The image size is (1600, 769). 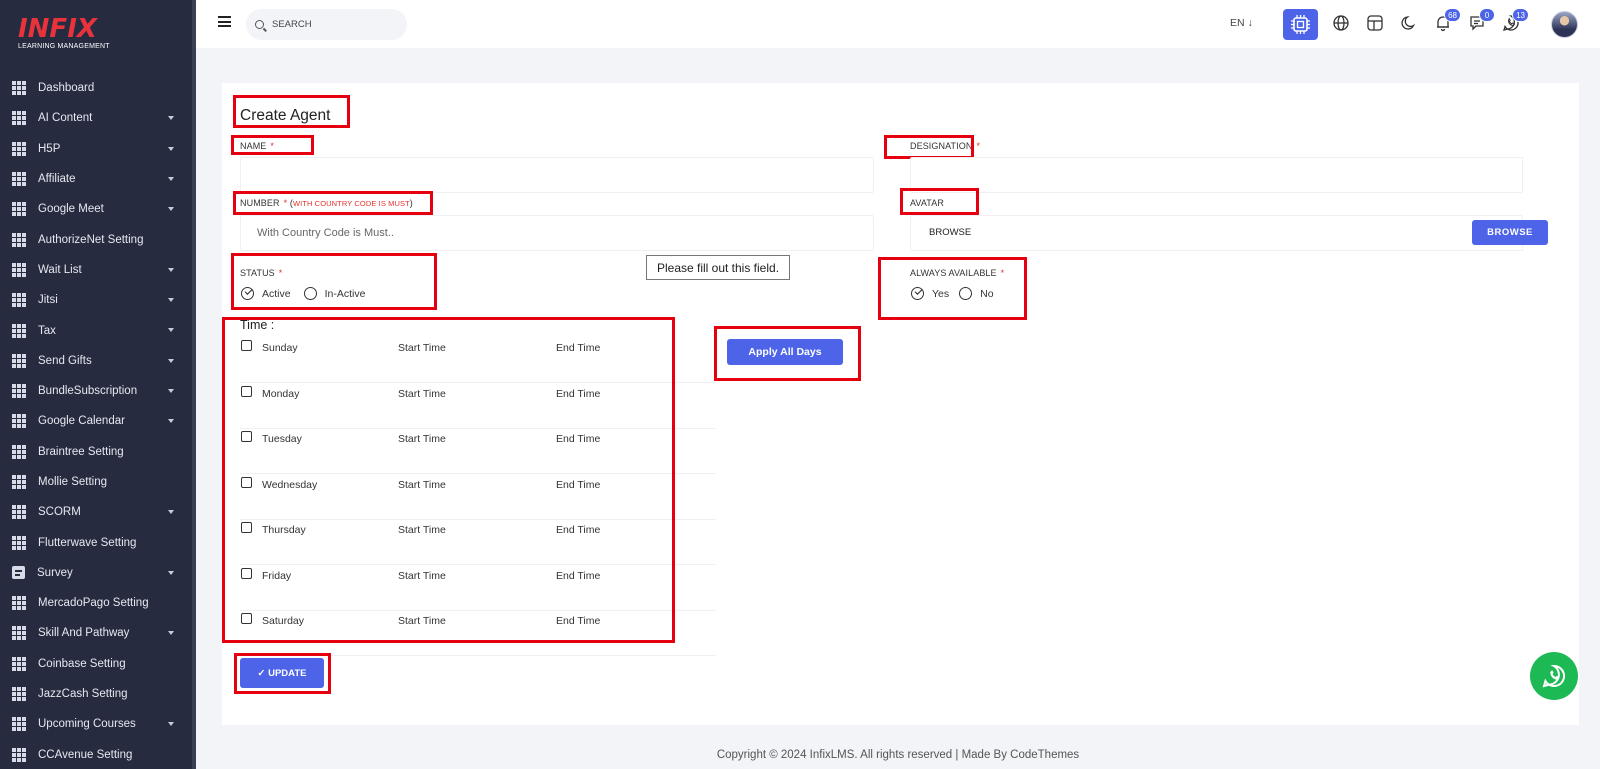 What do you see at coordinates (96, 603) in the screenshot?
I see `sidebar-item-mercadopago-setting: MercadoPago Setting` at bounding box center [96, 603].